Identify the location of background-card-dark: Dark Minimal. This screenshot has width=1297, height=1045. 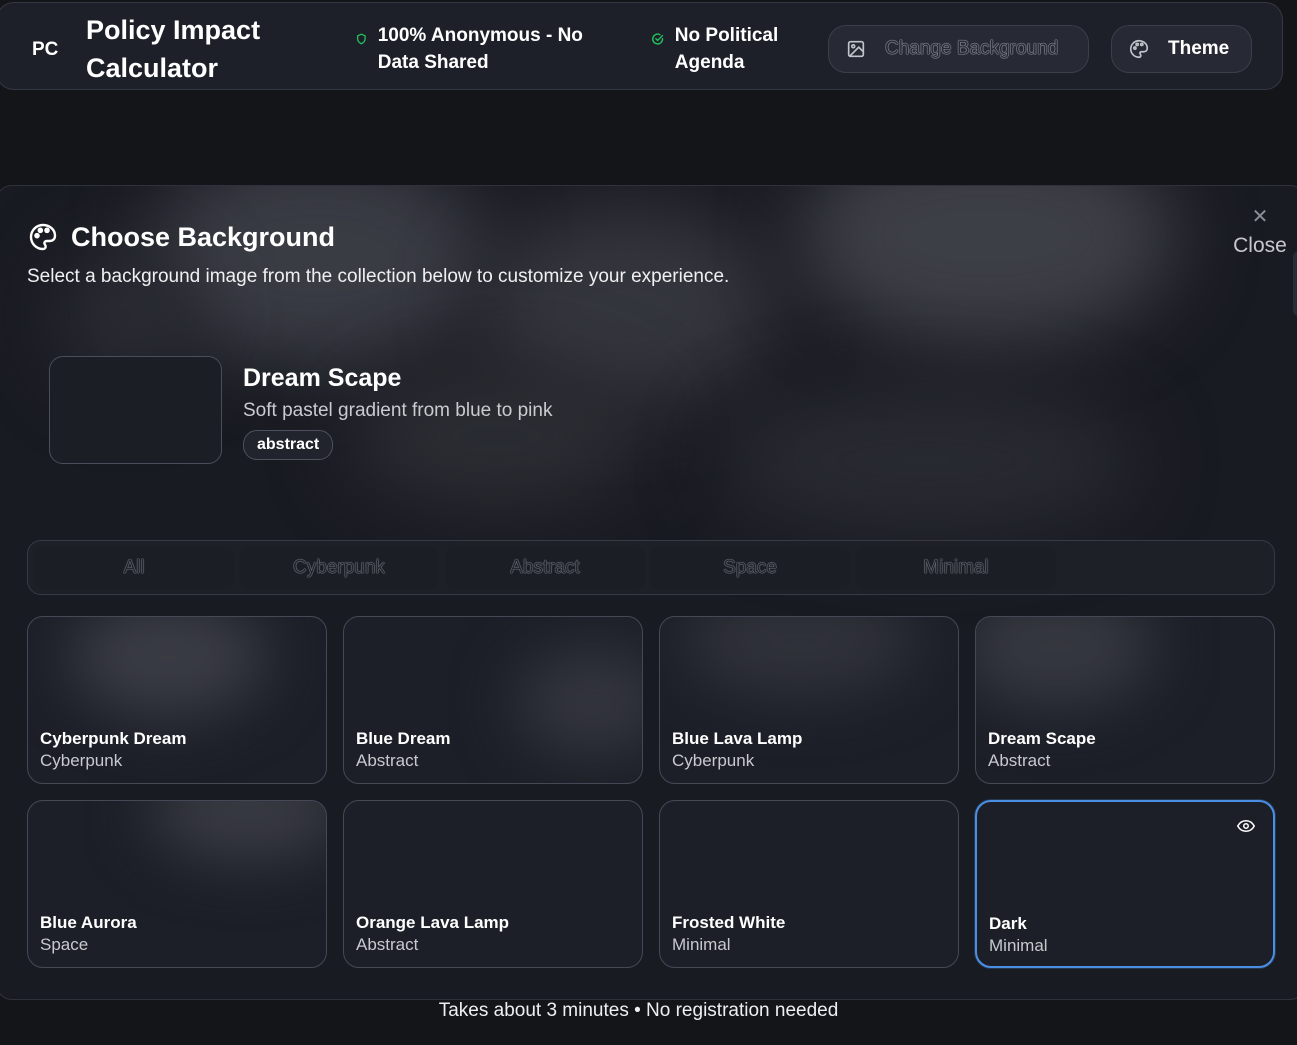
(1125, 884).